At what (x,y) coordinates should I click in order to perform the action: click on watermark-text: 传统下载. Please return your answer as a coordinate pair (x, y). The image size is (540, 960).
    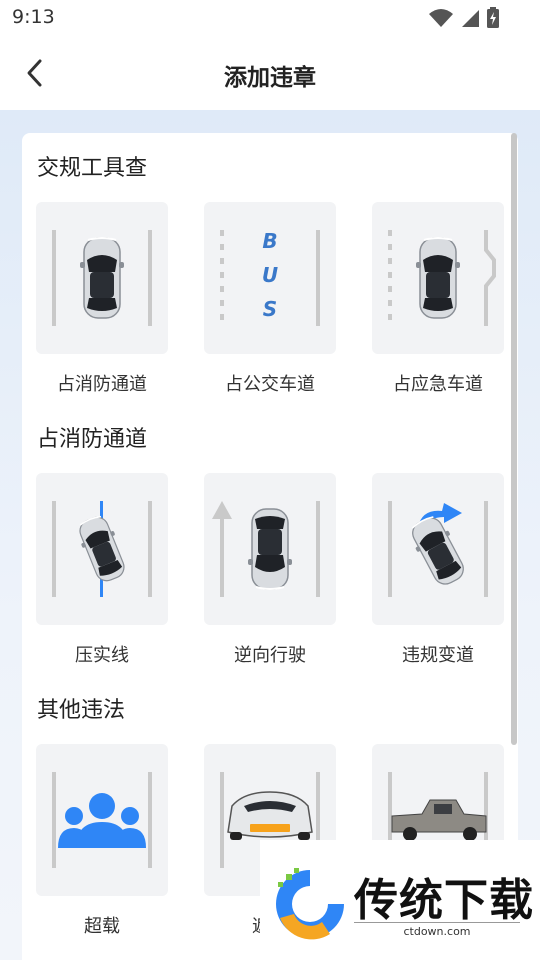
    Looking at the image, I should click on (444, 900).